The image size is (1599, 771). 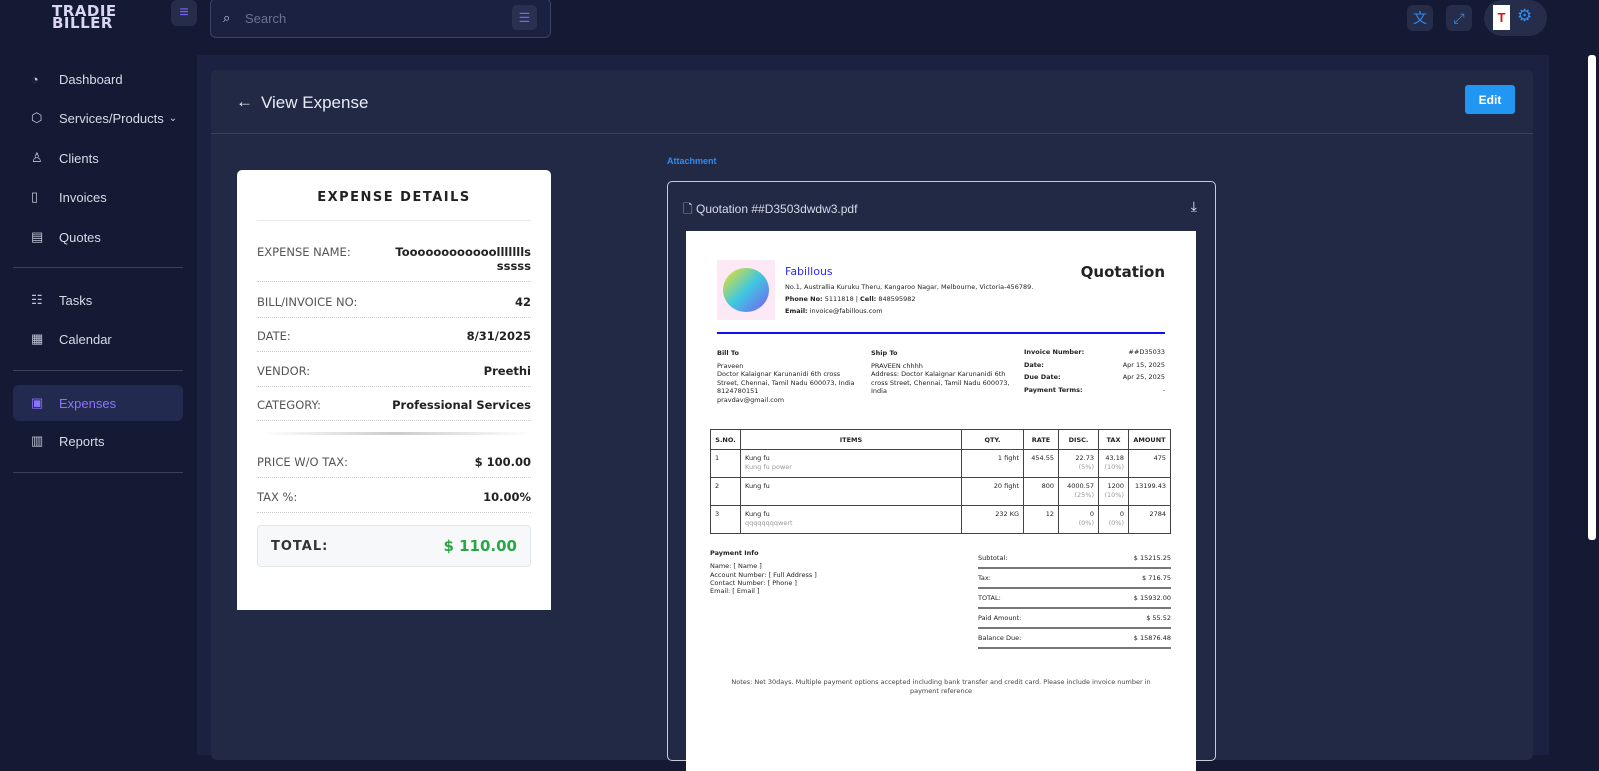 What do you see at coordinates (302, 462) in the screenshot?
I see `field-label: PRICE W/O TAX:` at bounding box center [302, 462].